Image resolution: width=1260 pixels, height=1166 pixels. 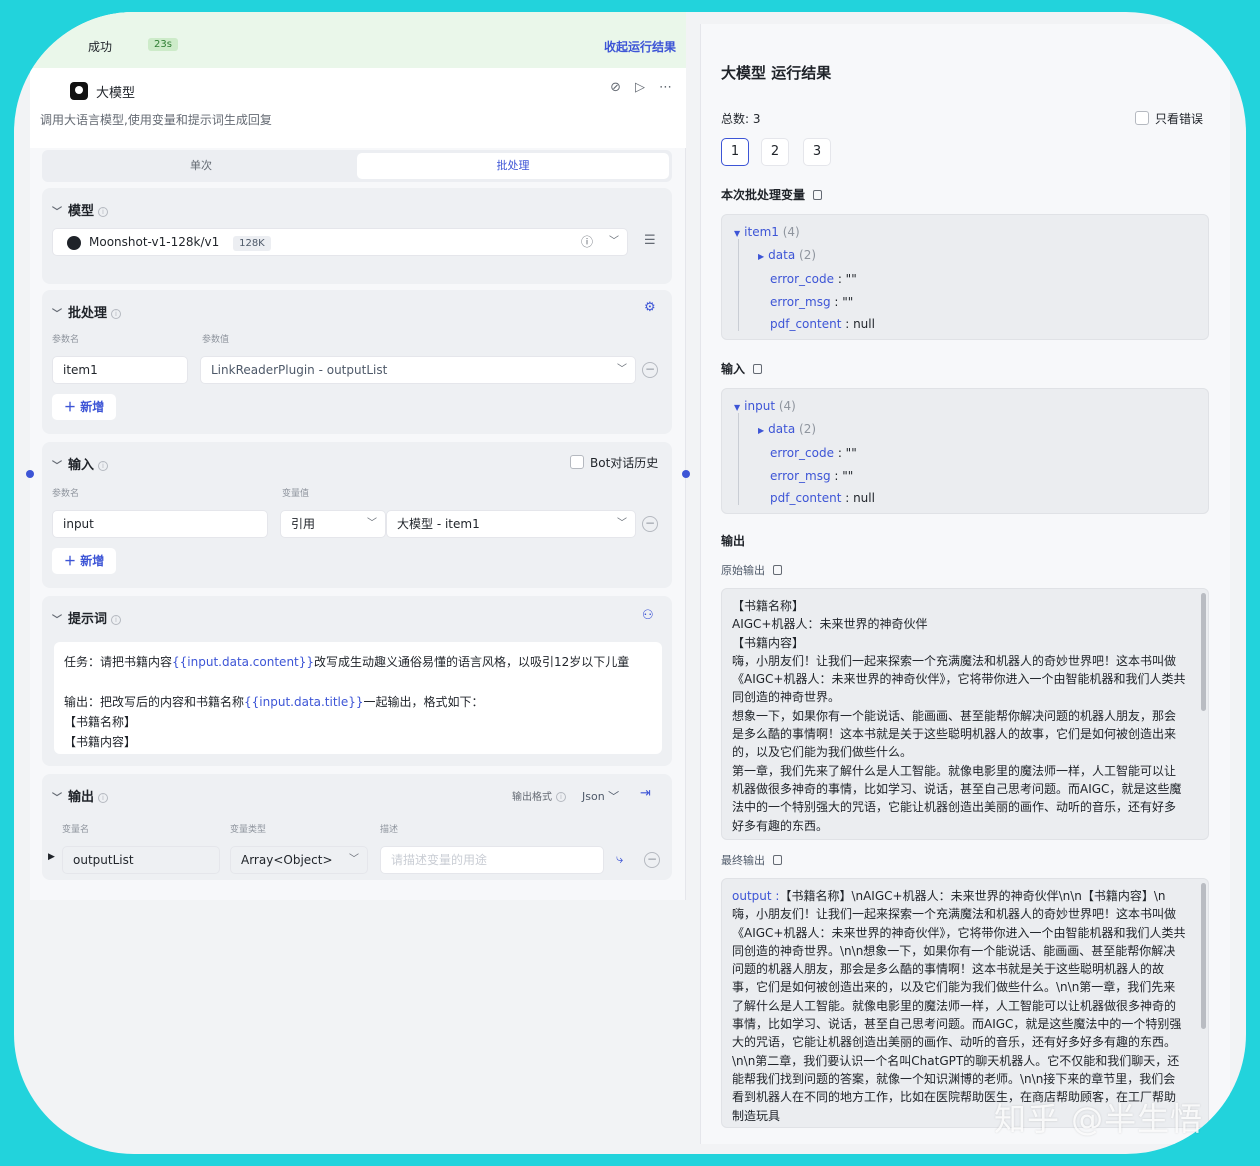 What do you see at coordinates (51, 857) in the screenshot?
I see `expand-triangle-icon: ▶` at bounding box center [51, 857].